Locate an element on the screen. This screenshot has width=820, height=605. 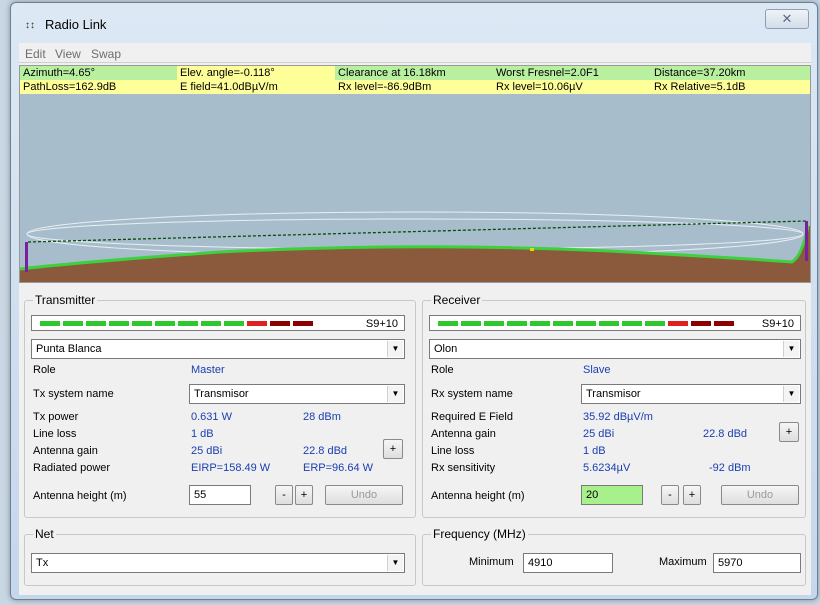
tx-gain-plus-button: + is located at coordinates (393, 449).